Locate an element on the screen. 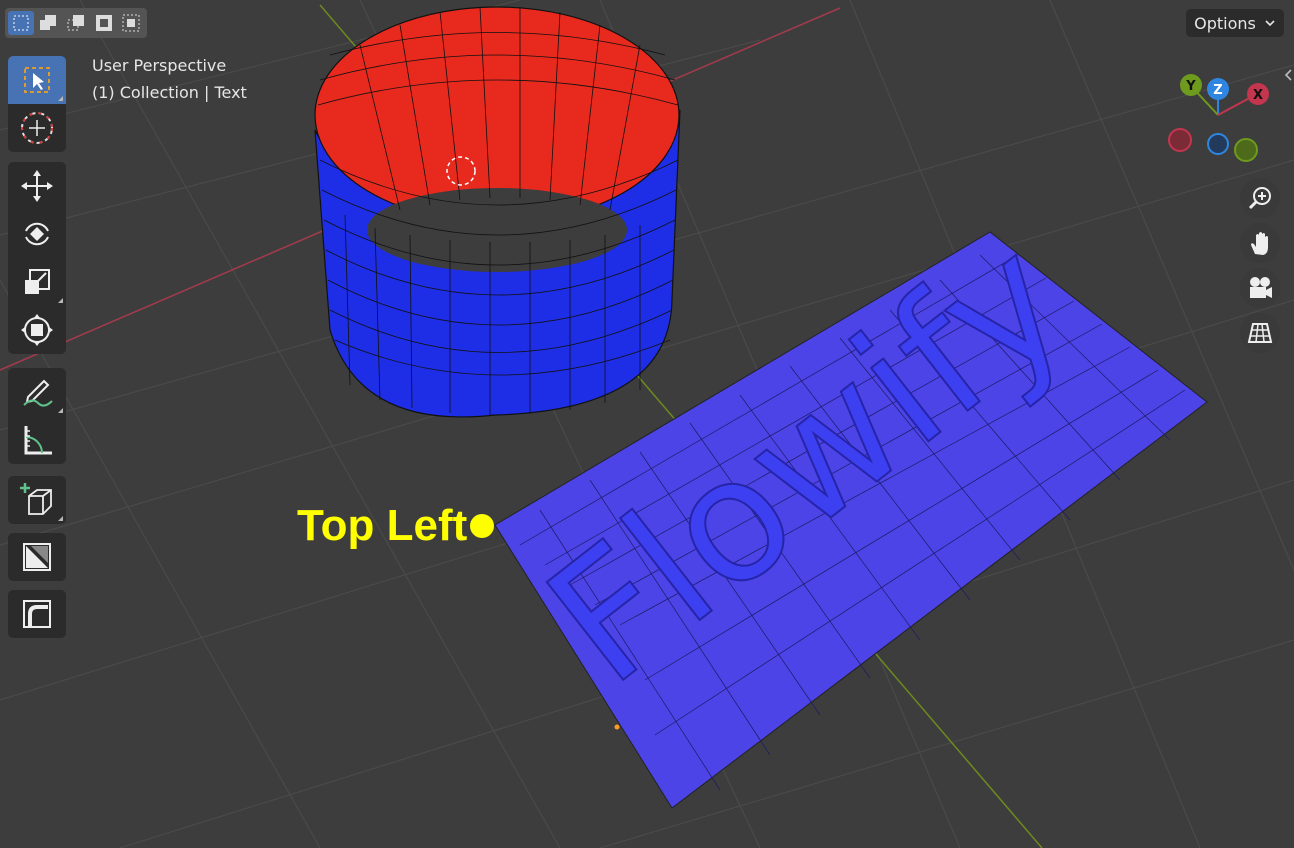  sidebar-toggle is located at coordinates (1288, 75).